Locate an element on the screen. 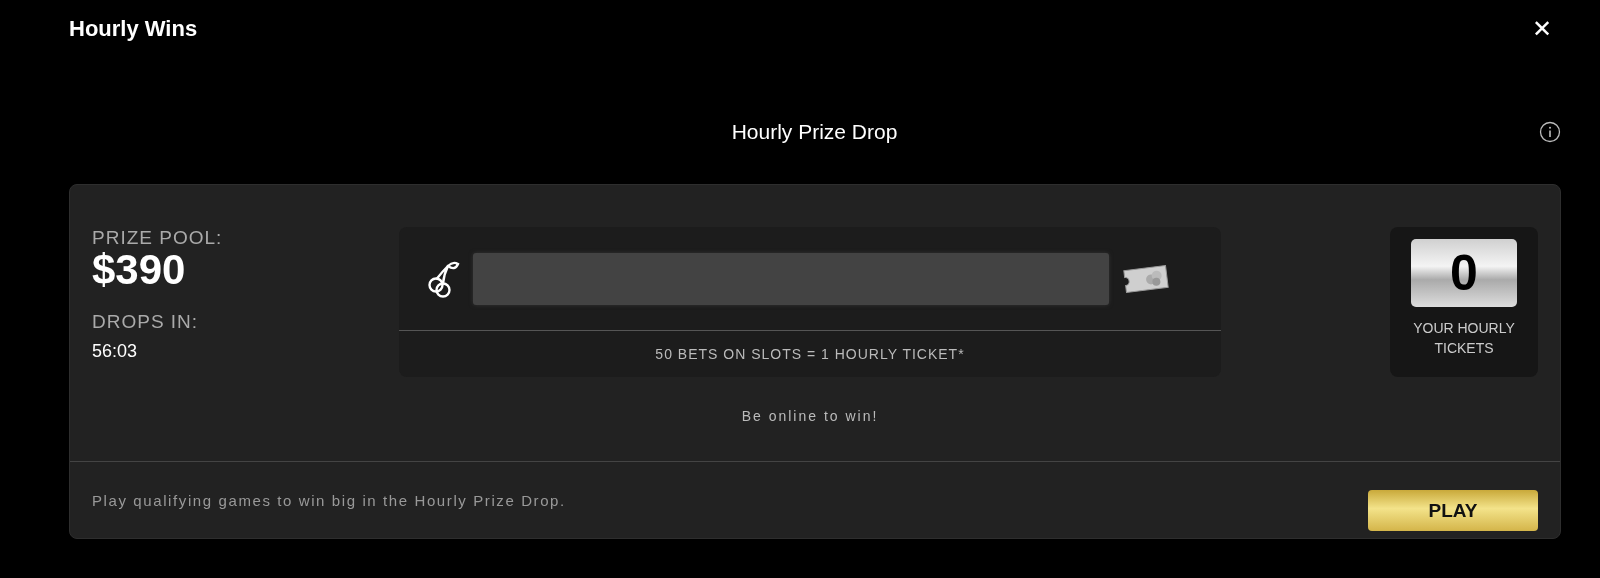 The width and height of the screenshot is (1600, 578). ticket-rule-caption: 50 BETS ON SLOTS = 1 HOURLY TICKET* is located at coordinates (810, 354).